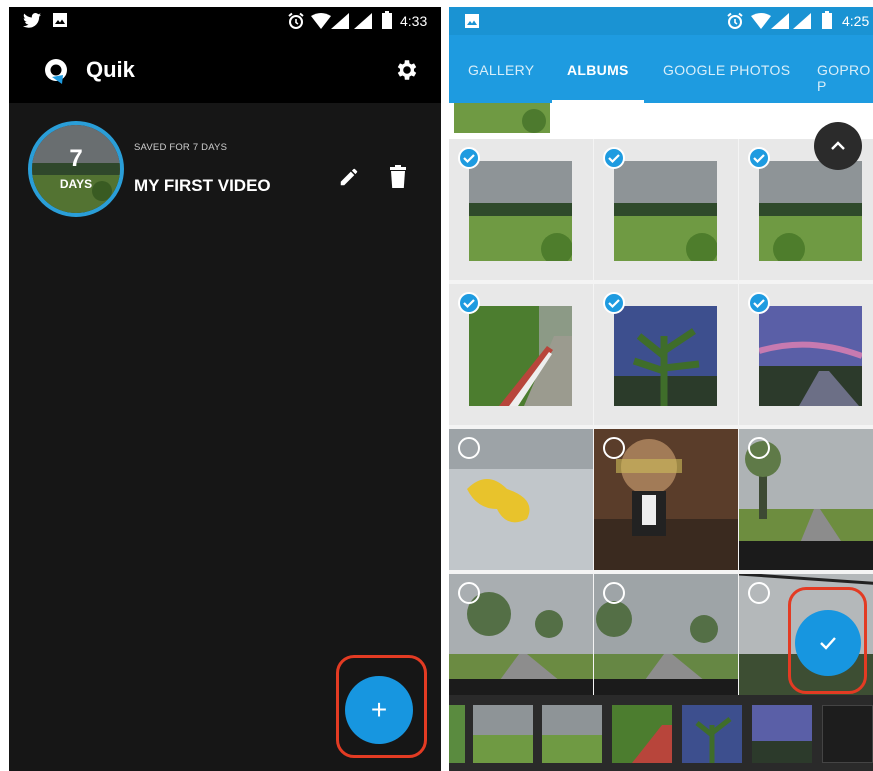 The width and height of the screenshot is (873, 771). Describe the element at coordinates (202, 185) in the screenshot. I see `video-title: MY FIRST VIDEO` at that location.